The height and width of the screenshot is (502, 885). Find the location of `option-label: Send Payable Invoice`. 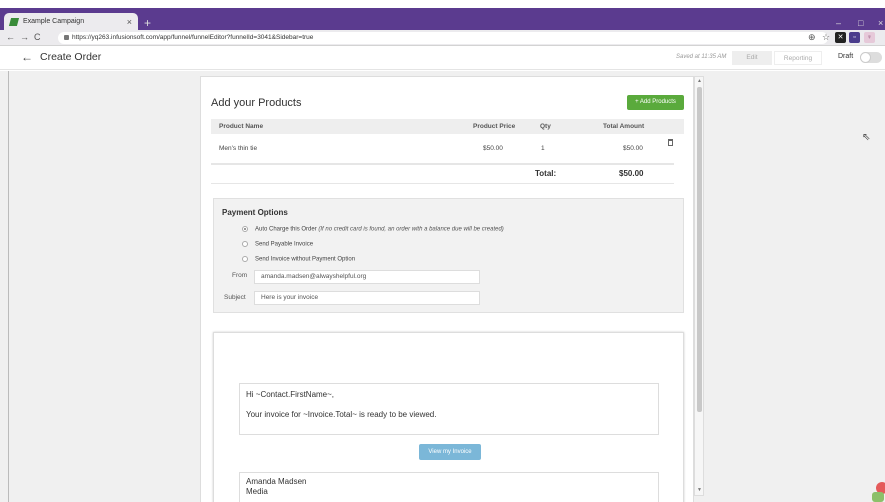

option-label: Send Payable Invoice is located at coordinates (284, 244).